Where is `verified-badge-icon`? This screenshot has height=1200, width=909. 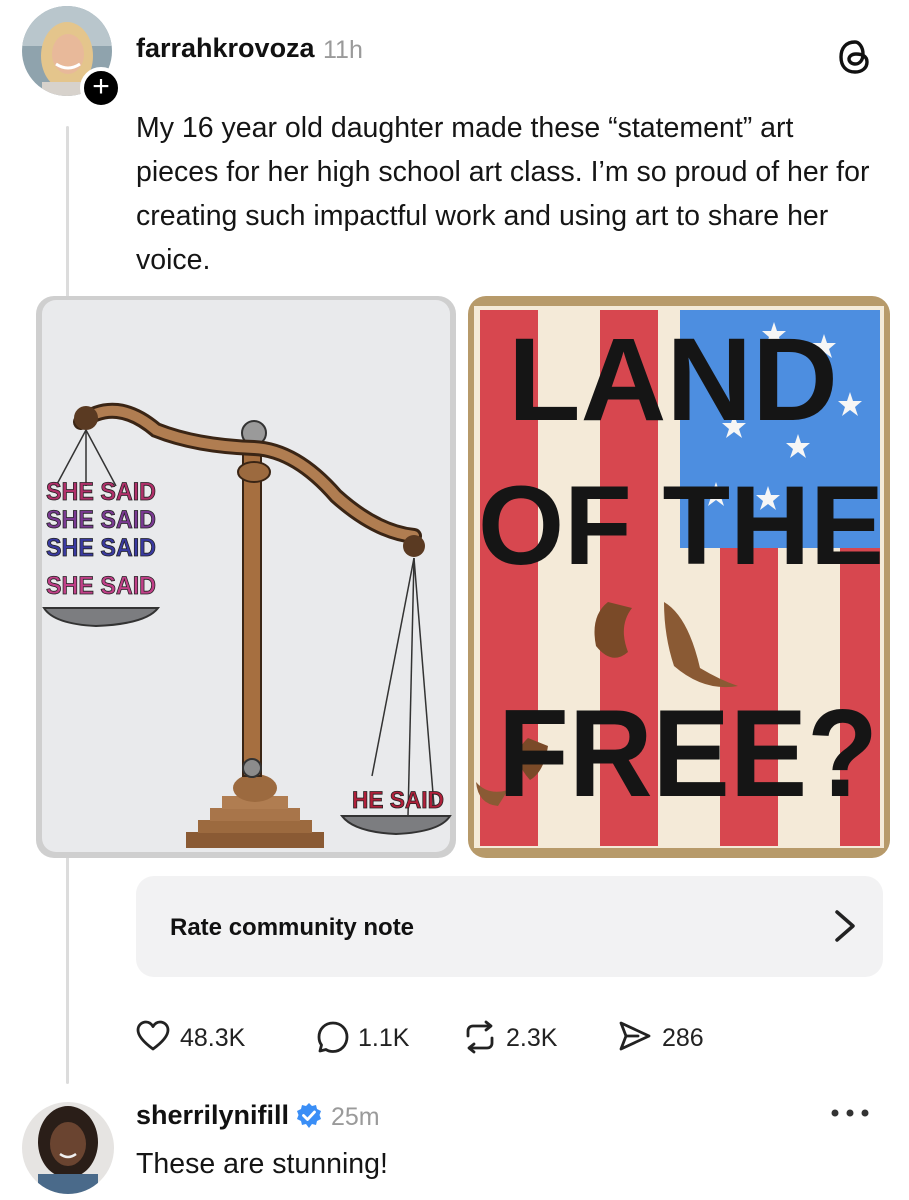 verified-badge-icon is located at coordinates (309, 1115).